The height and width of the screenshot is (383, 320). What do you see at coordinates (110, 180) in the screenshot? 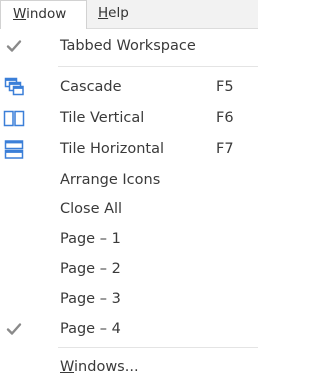
I see `menu-item-label: Arrange Icons` at bounding box center [110, 180].